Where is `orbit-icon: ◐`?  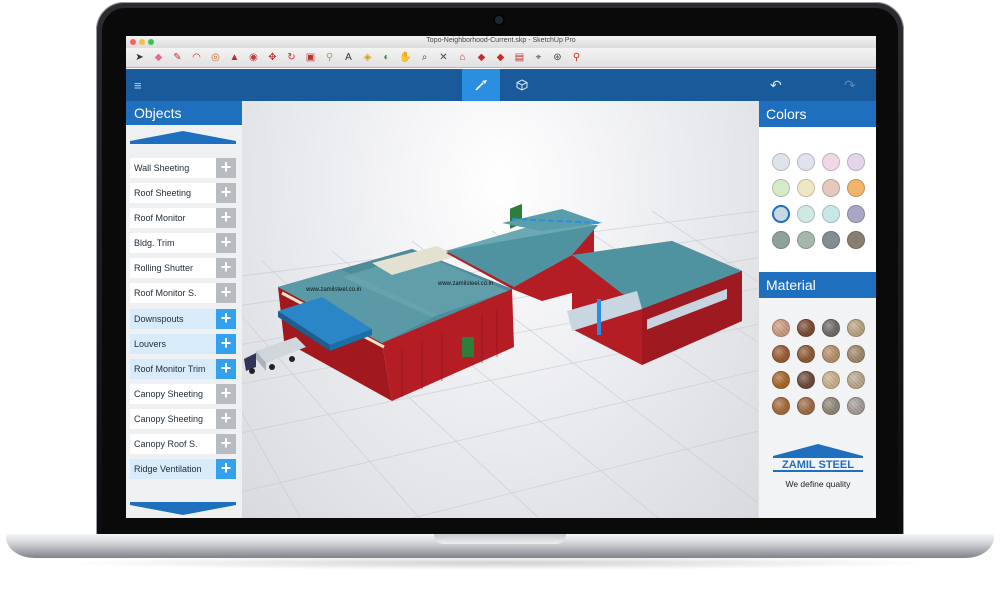 orbit-icon: ◐ is located at coordinates (386, 58).